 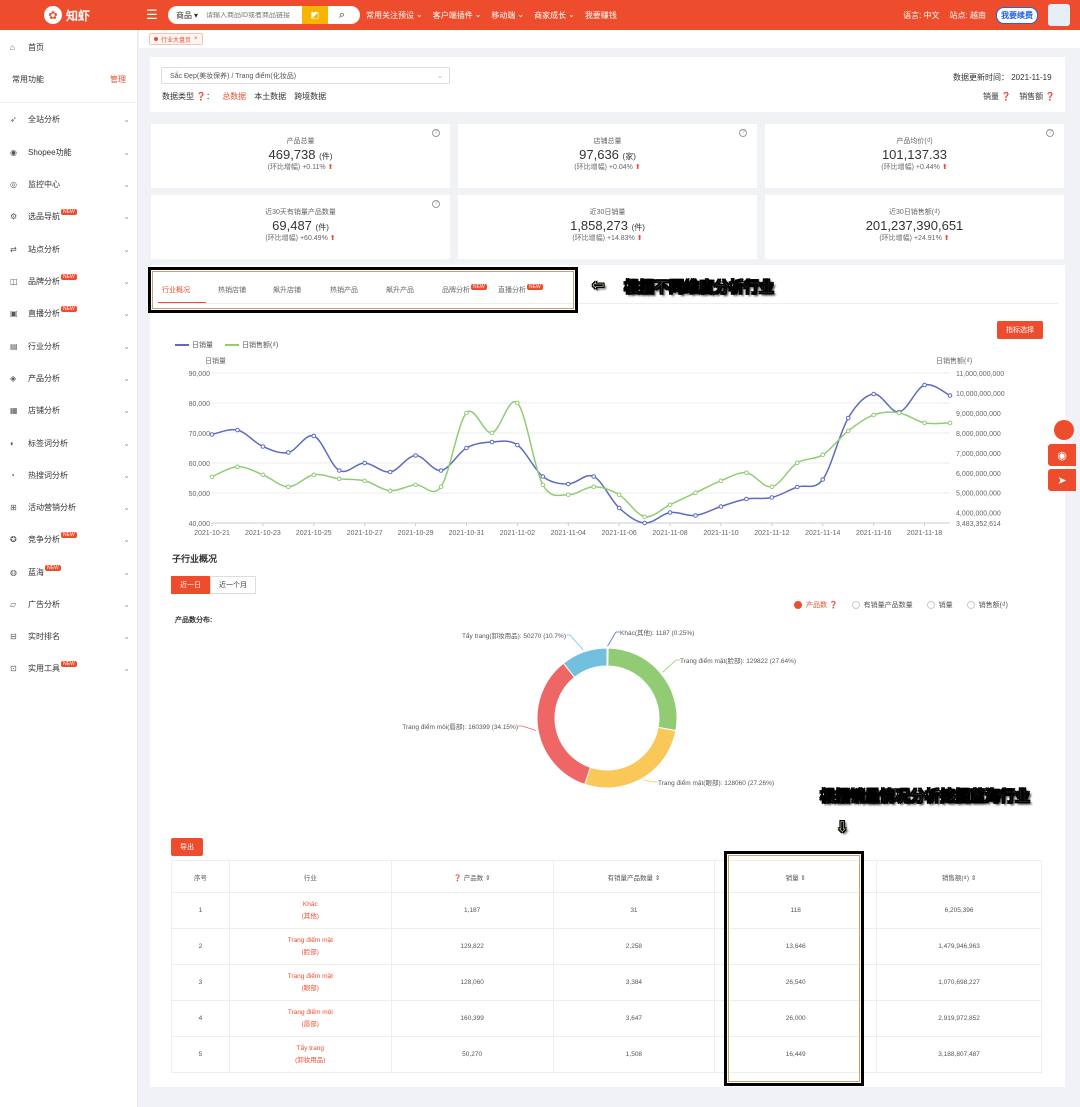 What do you see at coordinates (342, 15) in the screenshot?
I see `search-icon: ⌕` at bounding box center [342, 15].